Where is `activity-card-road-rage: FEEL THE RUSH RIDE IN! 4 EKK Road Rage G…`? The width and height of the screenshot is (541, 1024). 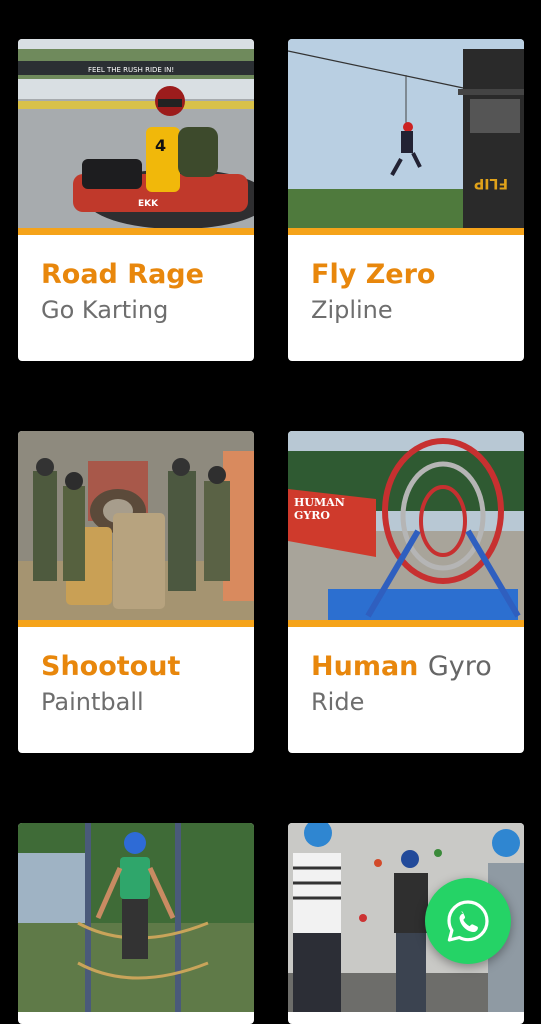
activity-card-road-rage: FEEL THE RUSH RIDE IN! 4 EKK Road Rage G… is located at coordinates (136, 200).